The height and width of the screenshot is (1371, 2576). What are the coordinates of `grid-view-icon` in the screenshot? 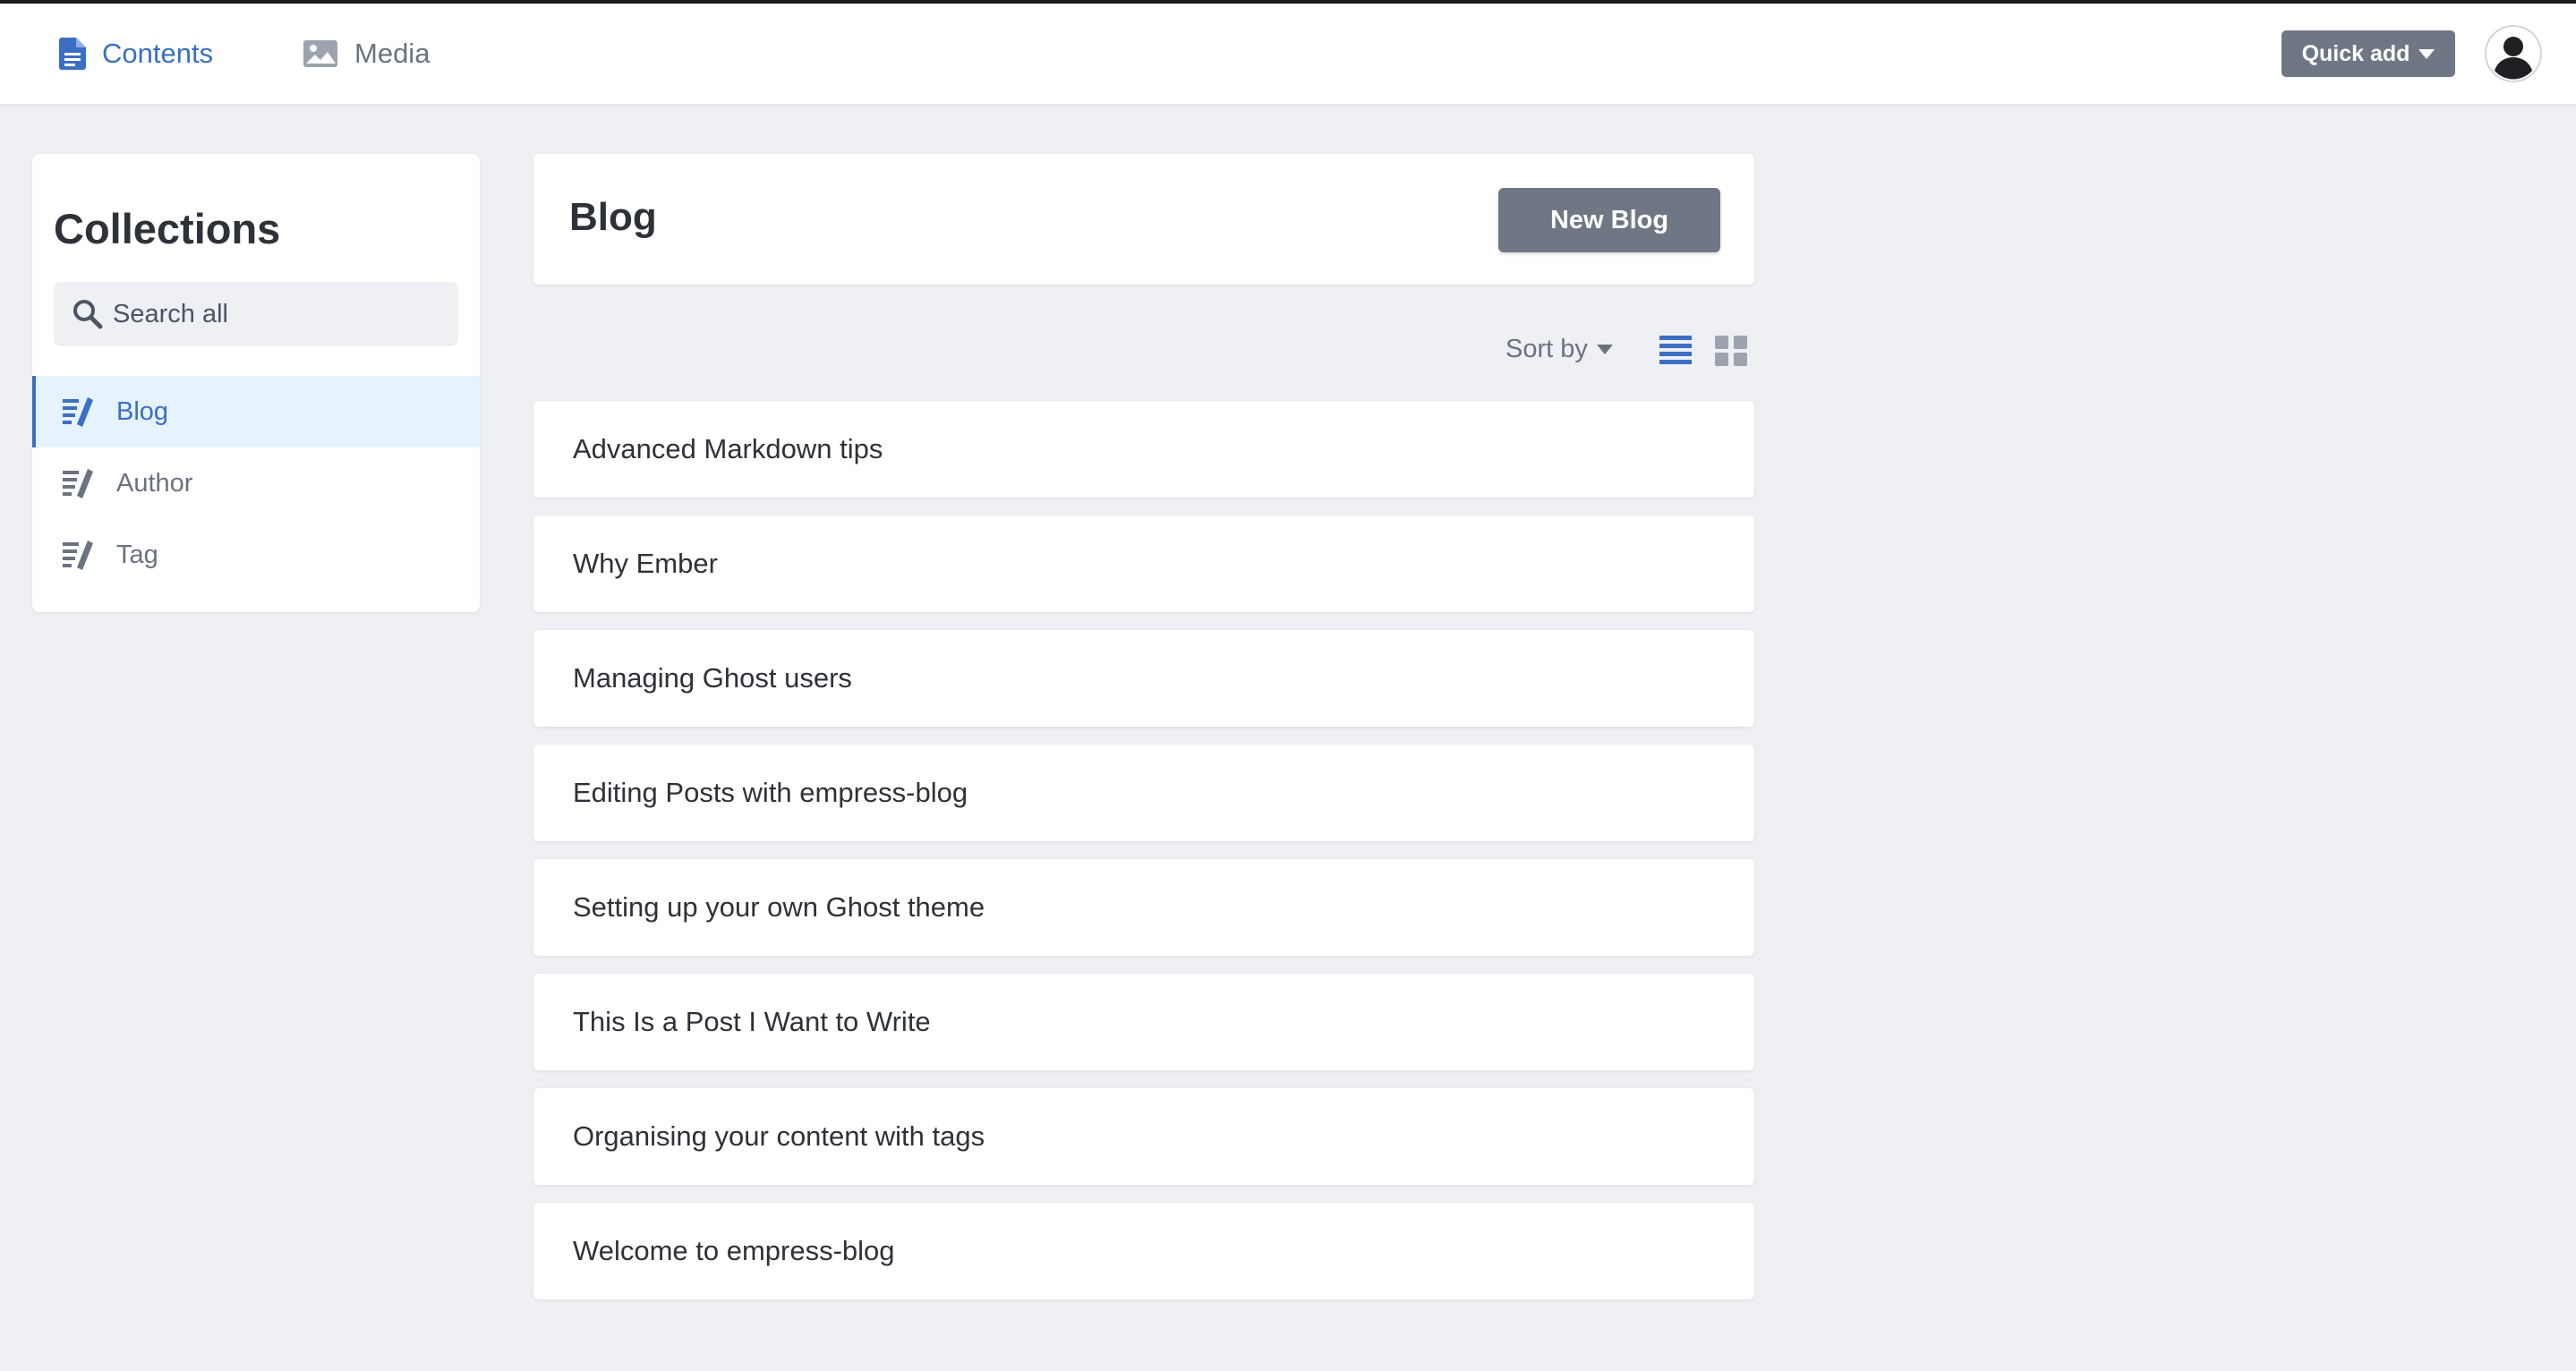 It's located at (1731, 351).